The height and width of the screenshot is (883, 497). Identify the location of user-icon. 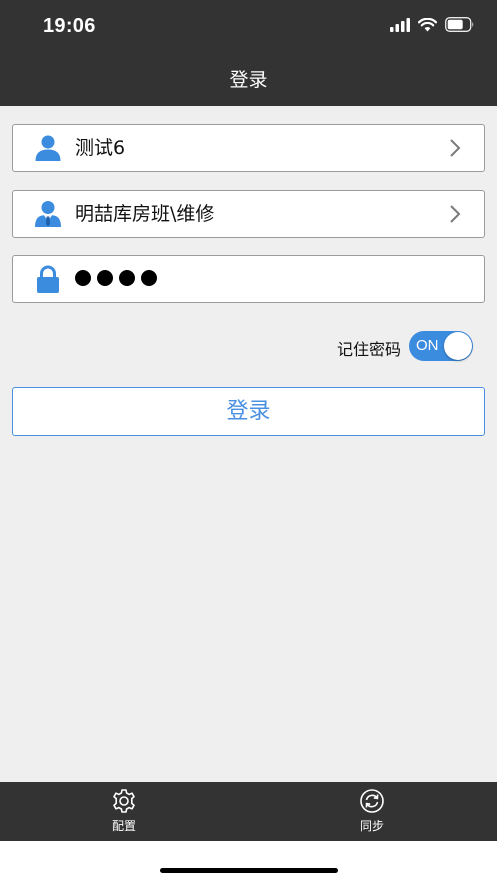
(48, 148).